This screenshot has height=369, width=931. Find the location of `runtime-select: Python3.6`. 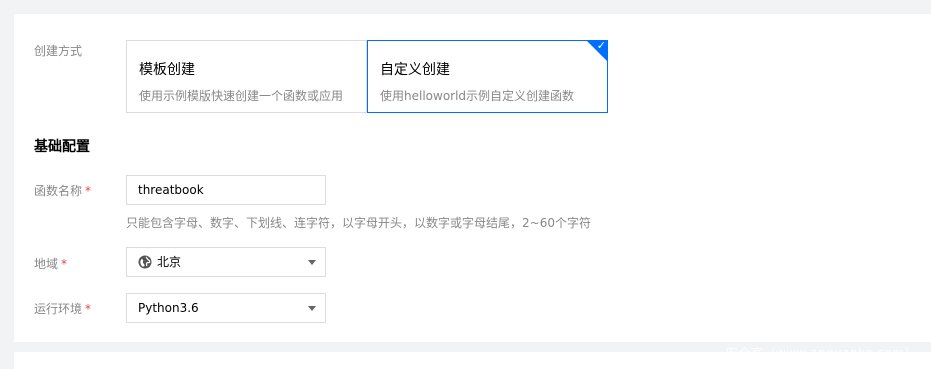

runtime-select: Python3.6 is located at coordinates (226, 308).